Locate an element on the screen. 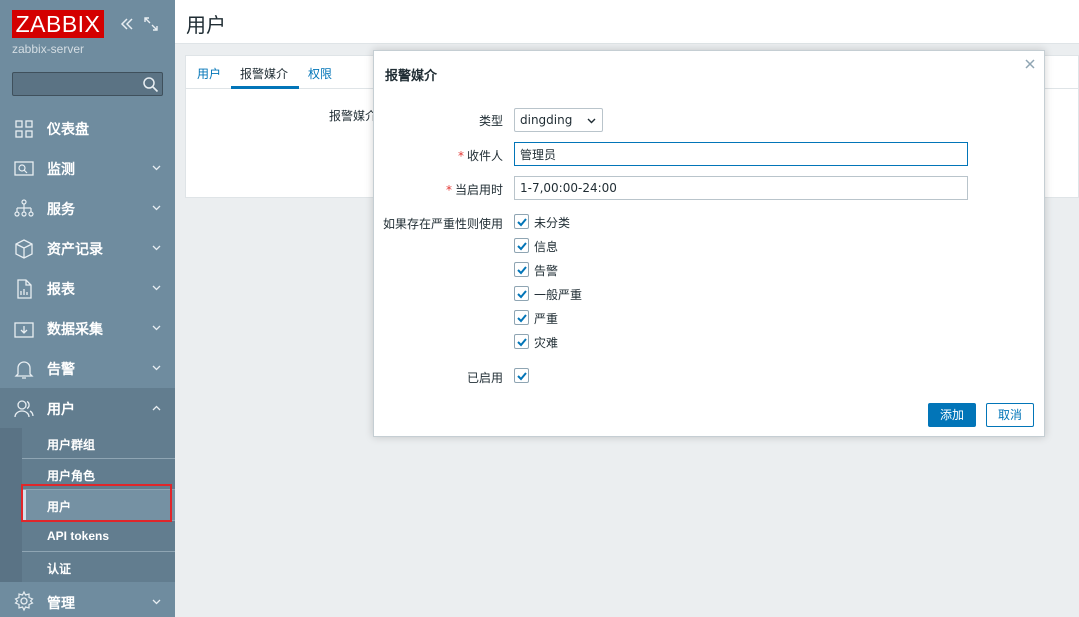 The width and height of the screenshot is (1079, 617). sendto-label-text: 收件人 is located at coordinates (484, 156).